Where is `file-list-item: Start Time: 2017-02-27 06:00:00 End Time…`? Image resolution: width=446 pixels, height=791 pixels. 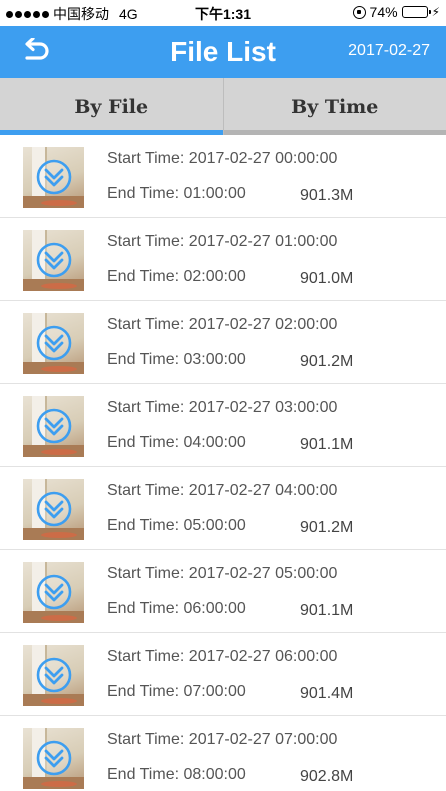
file-list-item: Start Time: 2017-02-27 06:00:00 End Time… is located at coordinates (223, 674).